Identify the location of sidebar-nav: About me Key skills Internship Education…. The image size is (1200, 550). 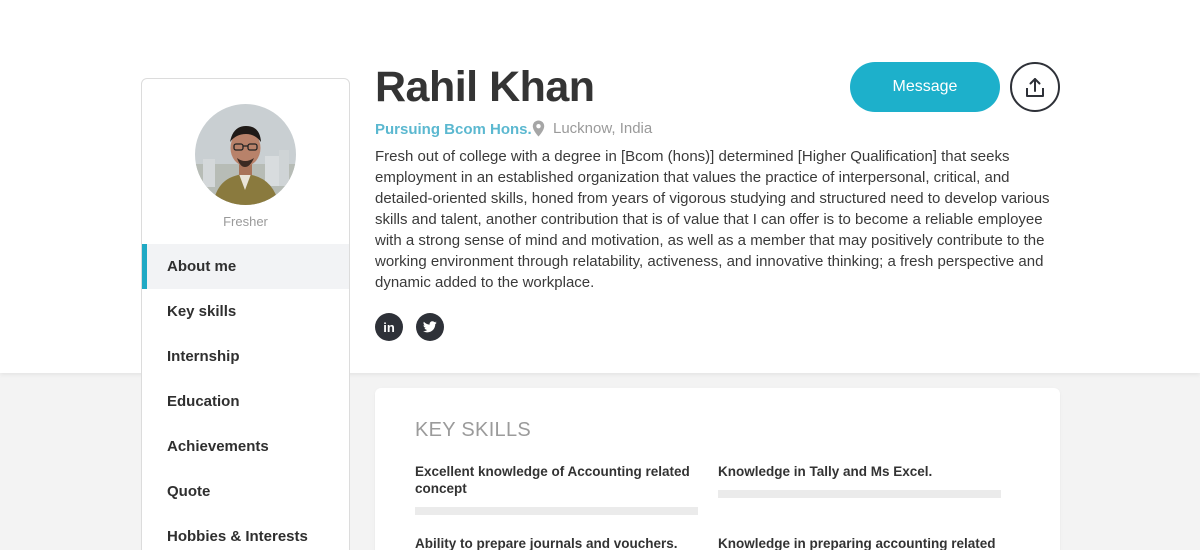
(245, 397).